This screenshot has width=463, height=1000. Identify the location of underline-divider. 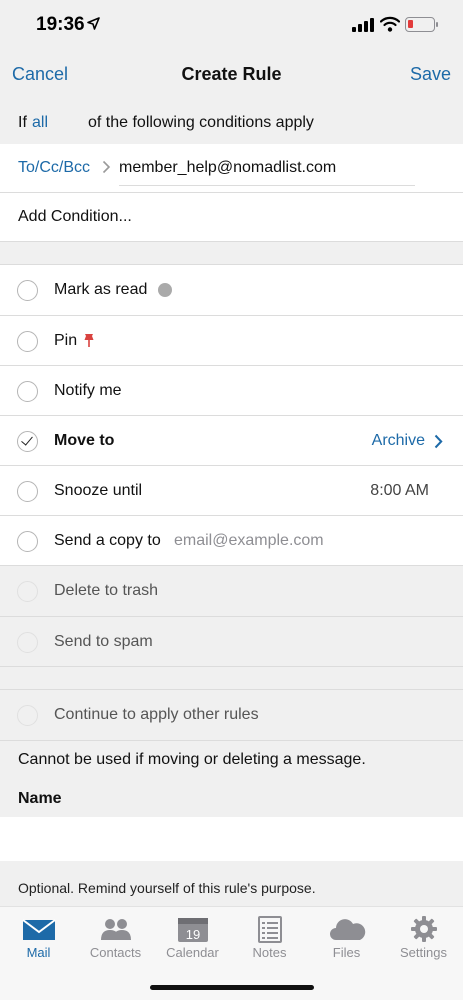
(267, 185).